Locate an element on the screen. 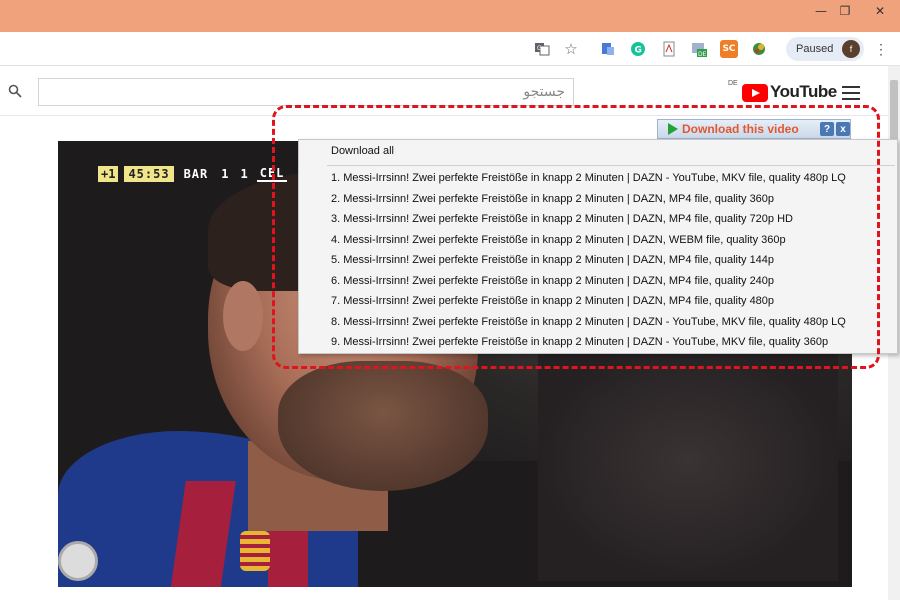 Image resolution: width=900 pixels, height=600 pixels. close-window-button: ✕ is located at coordinates (880, 11).